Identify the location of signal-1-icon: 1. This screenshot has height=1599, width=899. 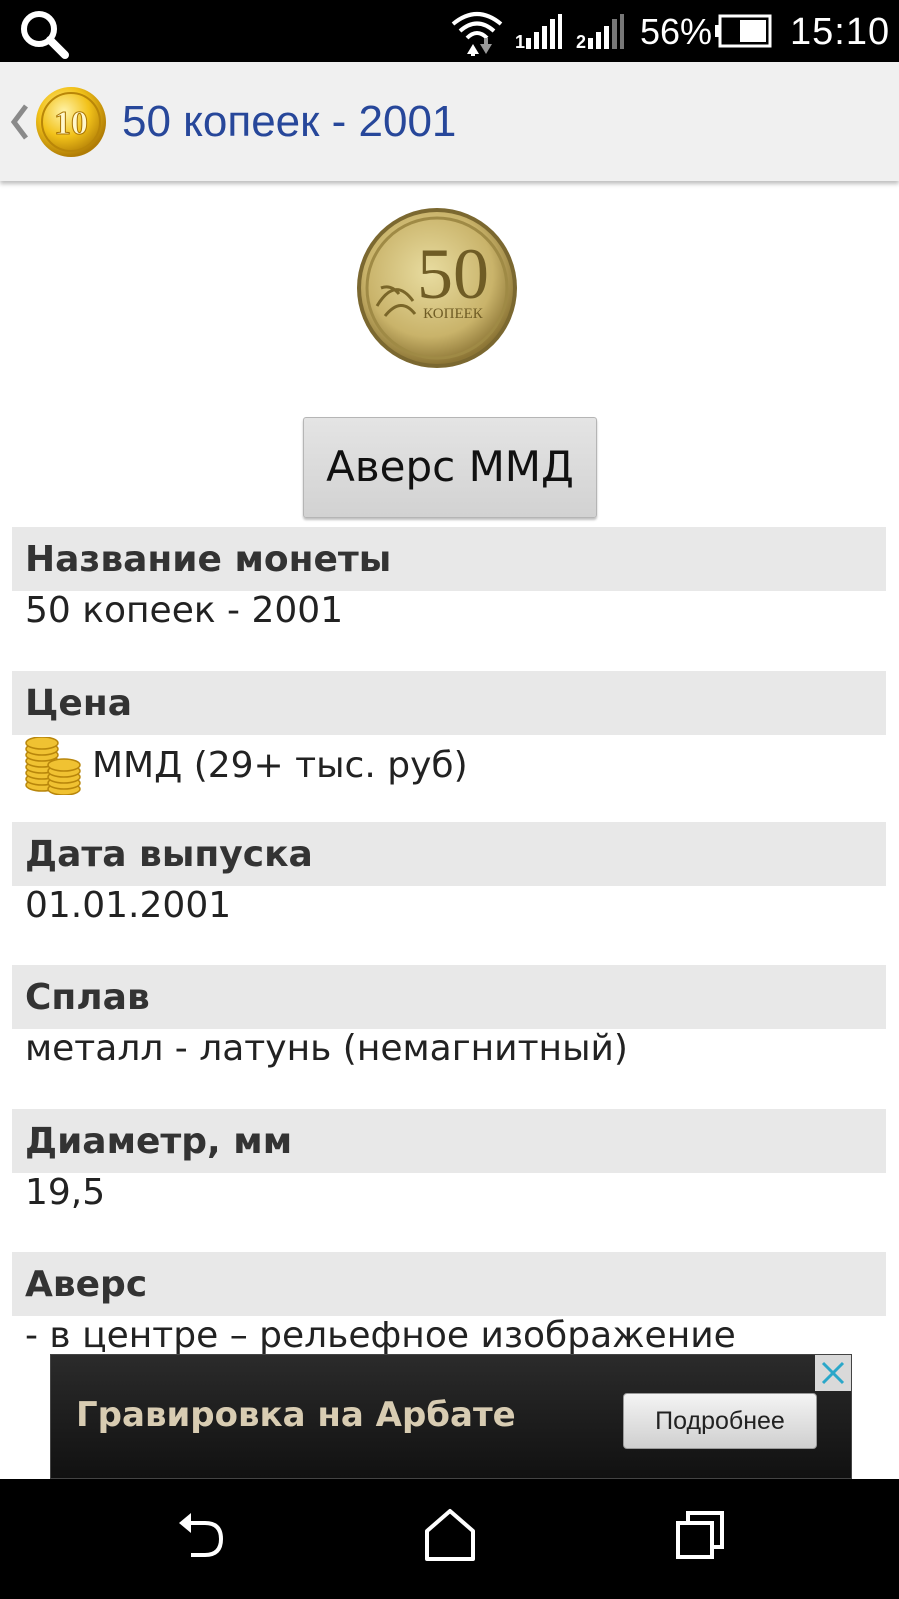
(538, 32).